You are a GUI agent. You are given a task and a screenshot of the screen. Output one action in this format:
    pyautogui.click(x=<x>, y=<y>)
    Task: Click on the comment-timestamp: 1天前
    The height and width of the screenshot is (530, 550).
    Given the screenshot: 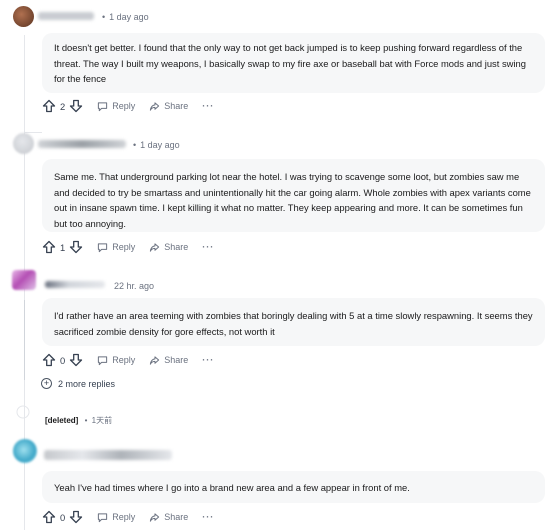 What is the action you would take?
    pyautogui.click(x=102, y=420)
    